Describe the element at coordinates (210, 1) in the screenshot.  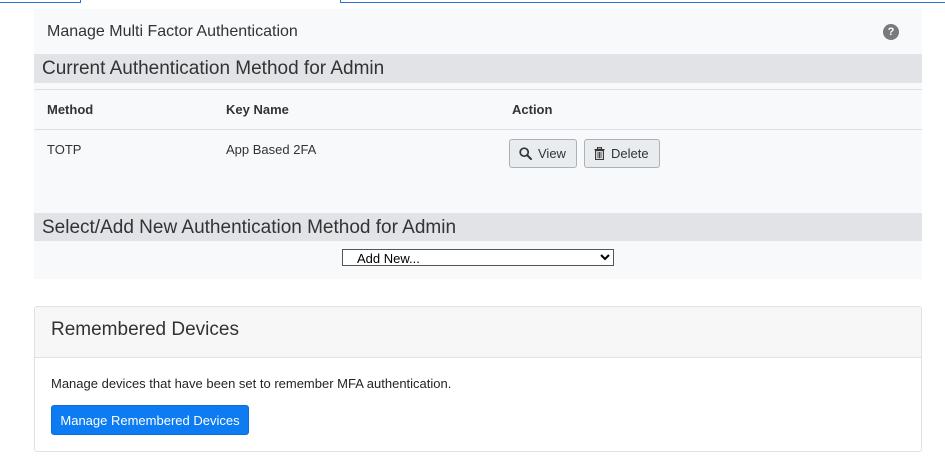
I see `active-tab` at that location.